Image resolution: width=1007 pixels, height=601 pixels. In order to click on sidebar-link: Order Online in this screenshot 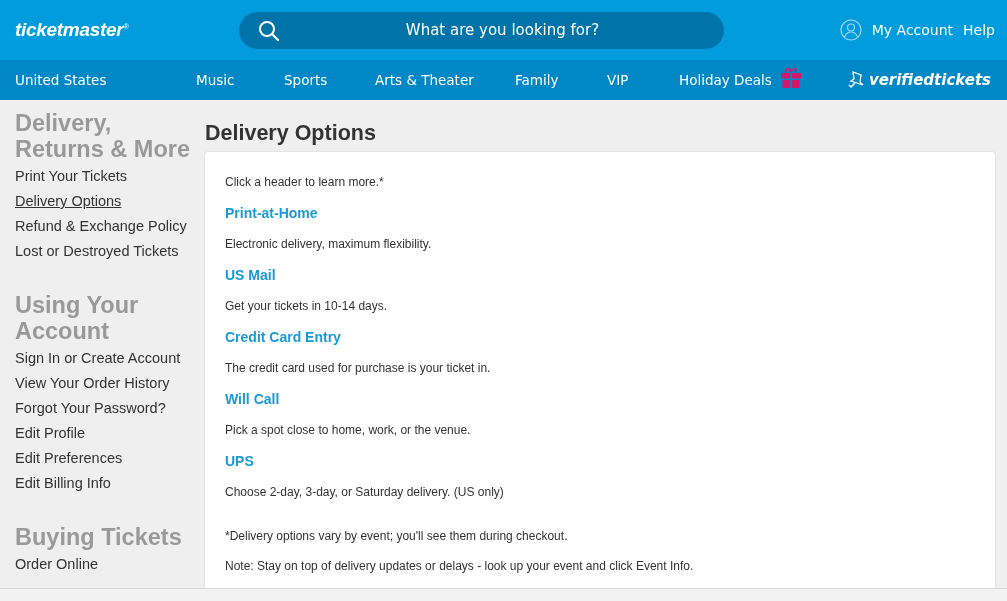, I will do `click(110, 564)`.